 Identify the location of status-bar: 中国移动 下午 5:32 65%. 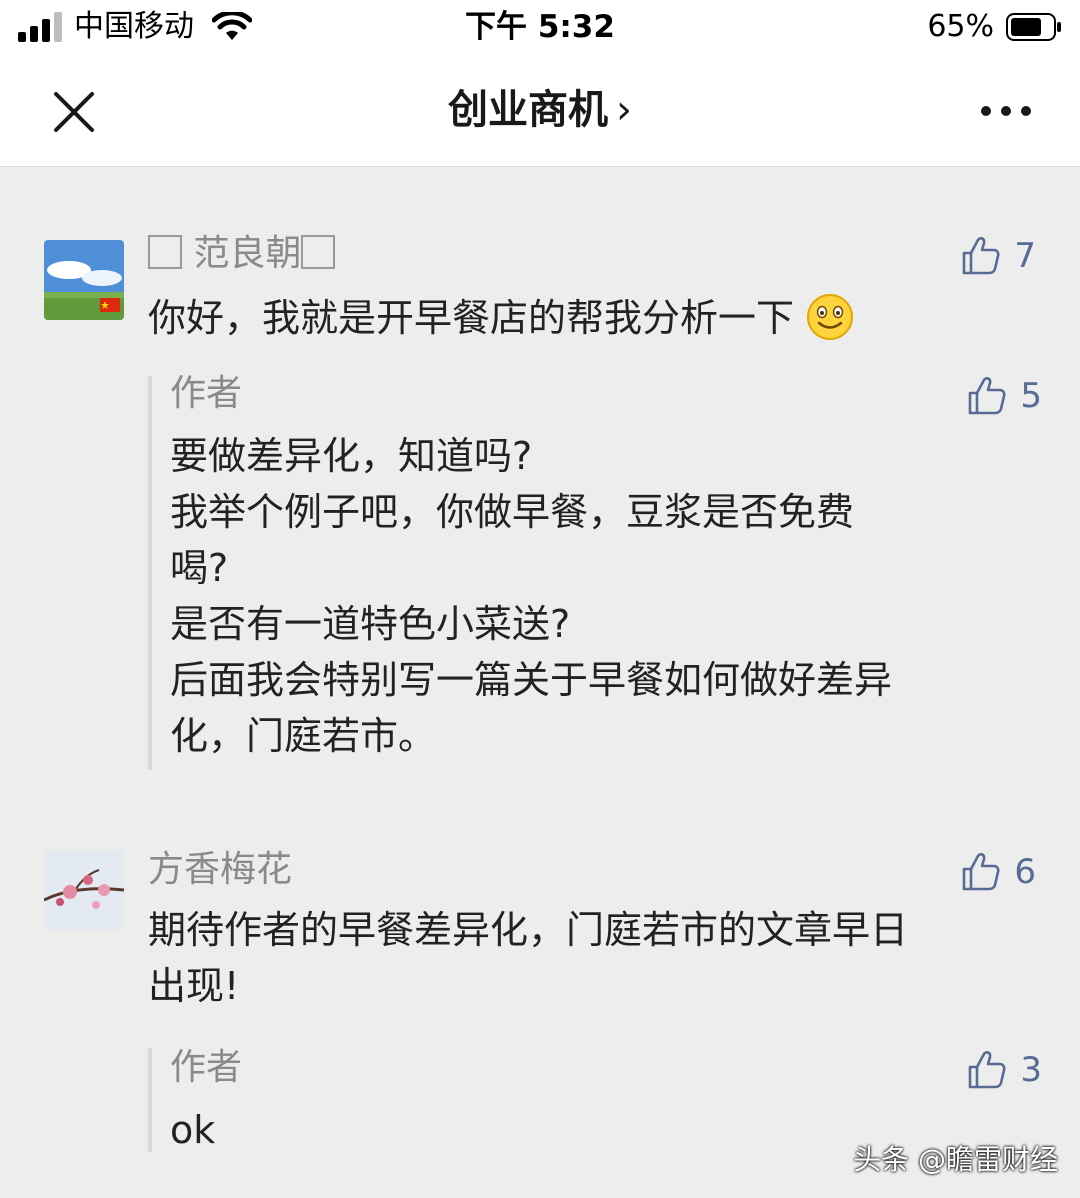
(540, 28).